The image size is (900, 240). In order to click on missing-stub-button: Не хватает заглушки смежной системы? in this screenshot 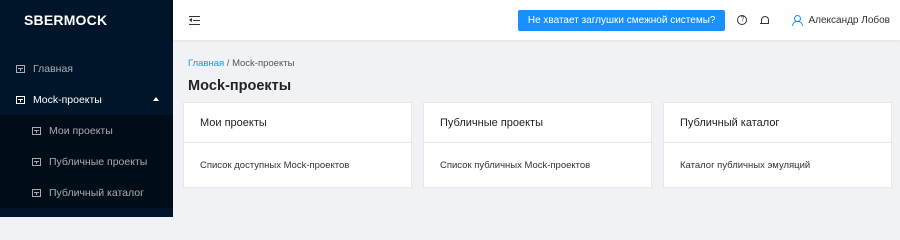, I will do `click(621, 20)`.